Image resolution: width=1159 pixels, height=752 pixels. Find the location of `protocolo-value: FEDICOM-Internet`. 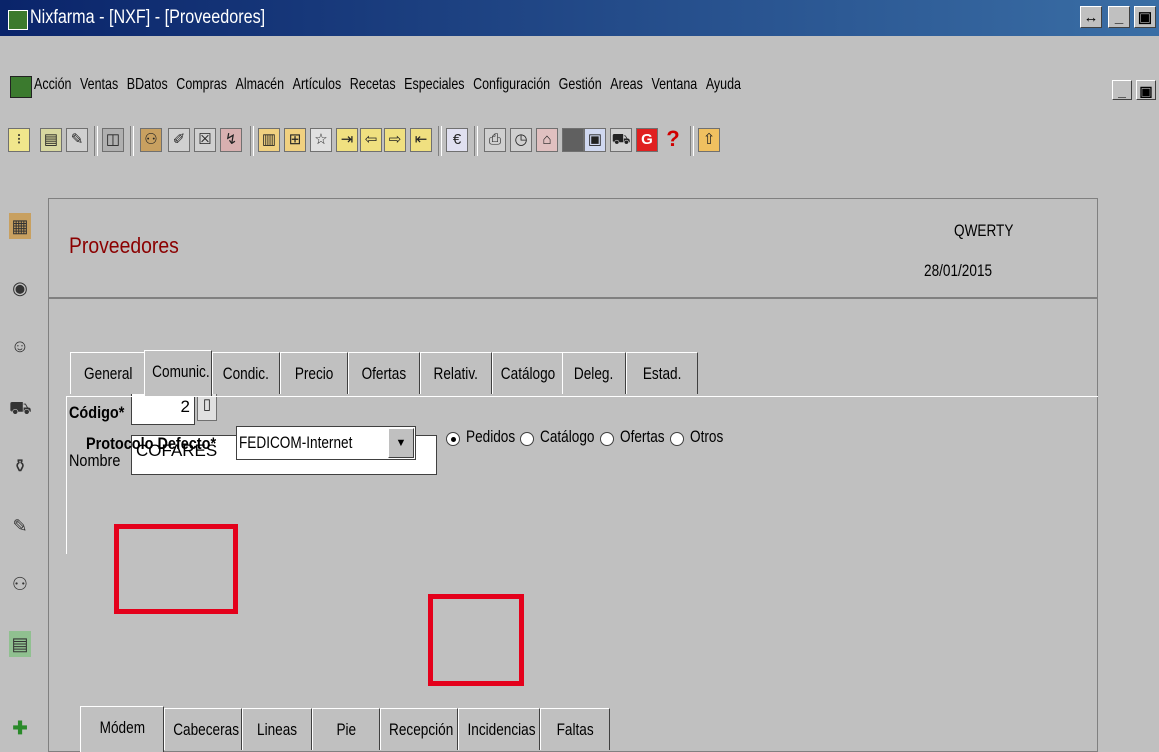

protocolo-value: FEDICOM-Internet is located at coordinates (296, 442).